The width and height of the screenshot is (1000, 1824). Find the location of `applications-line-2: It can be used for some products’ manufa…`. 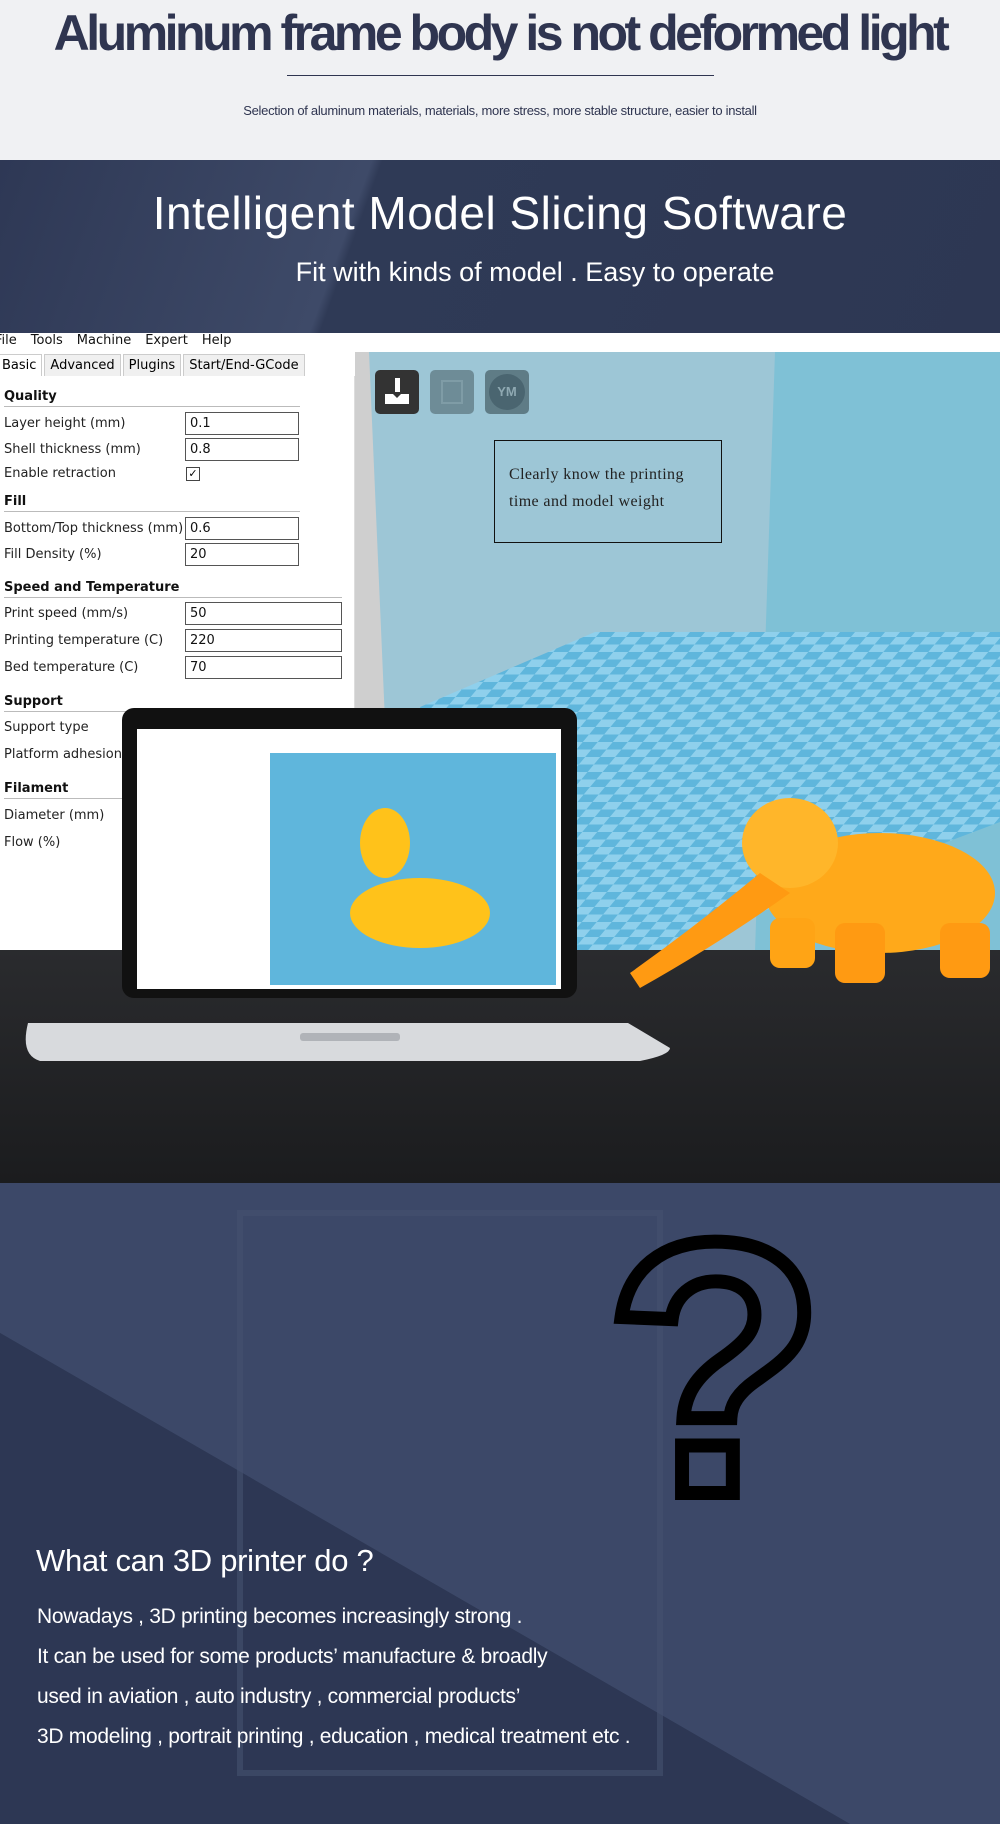

applications-line-2: It can be used for some products’ manufa… is located at coordinates (292, 1656).